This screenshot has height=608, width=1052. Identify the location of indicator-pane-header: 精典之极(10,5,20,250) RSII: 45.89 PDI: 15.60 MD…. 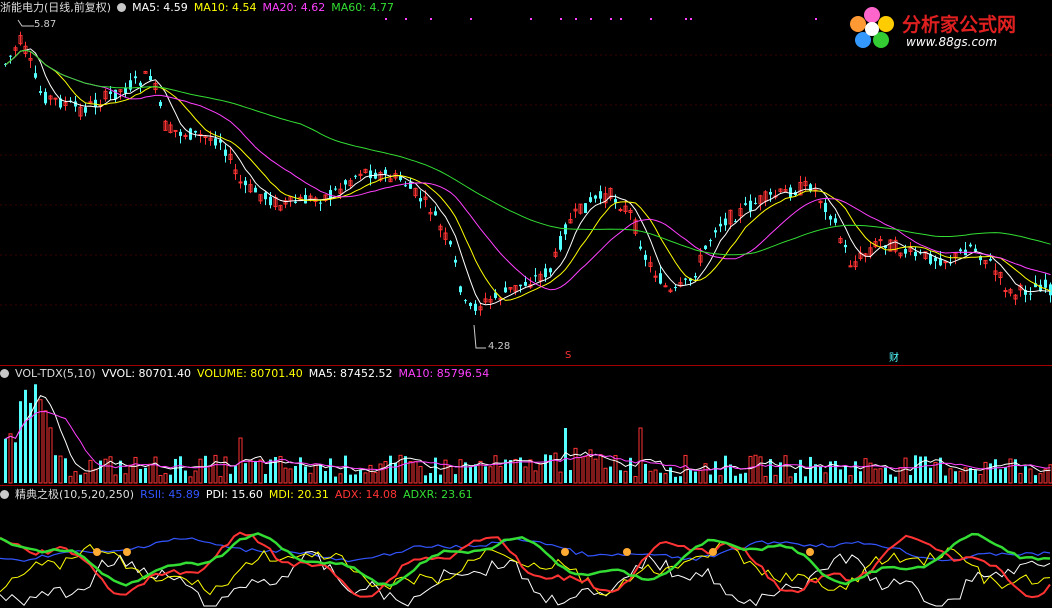
(239, 495).